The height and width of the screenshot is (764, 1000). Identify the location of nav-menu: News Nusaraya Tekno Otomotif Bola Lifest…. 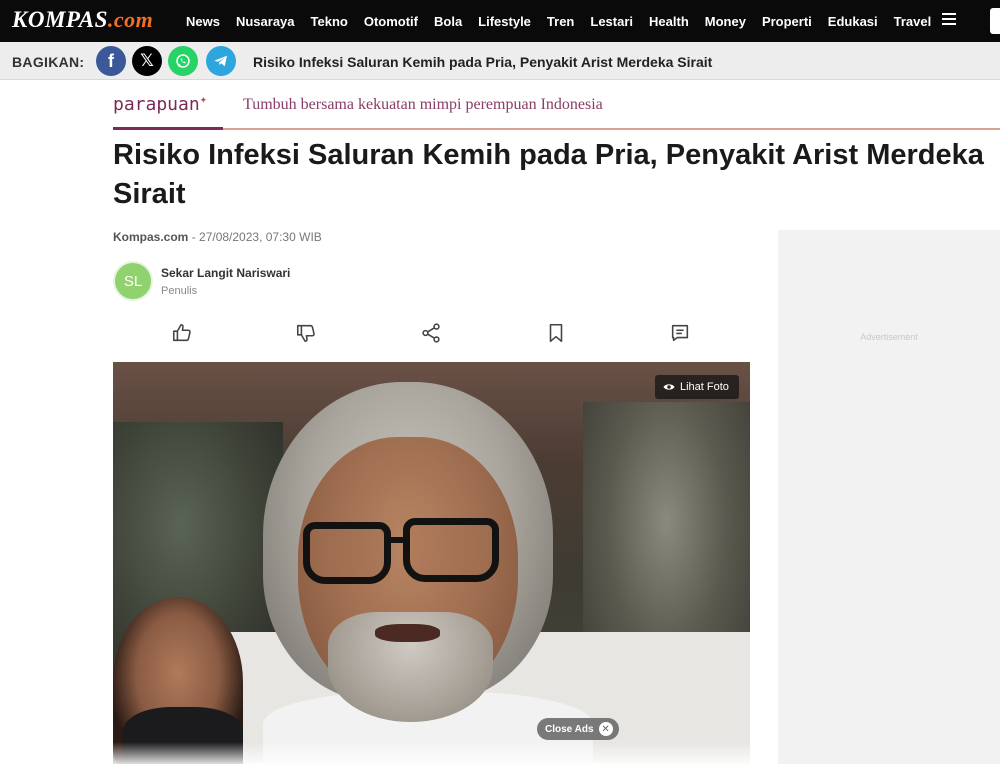
(566, 21).